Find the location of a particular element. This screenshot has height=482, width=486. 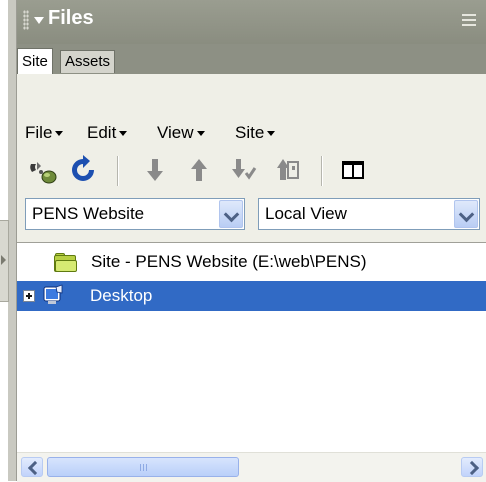

gutter-strip is located at coordinates (12, 240).